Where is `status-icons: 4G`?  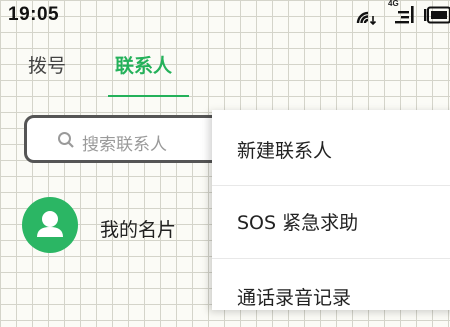
status-icons: 4G is located at coordinates (403, 14).